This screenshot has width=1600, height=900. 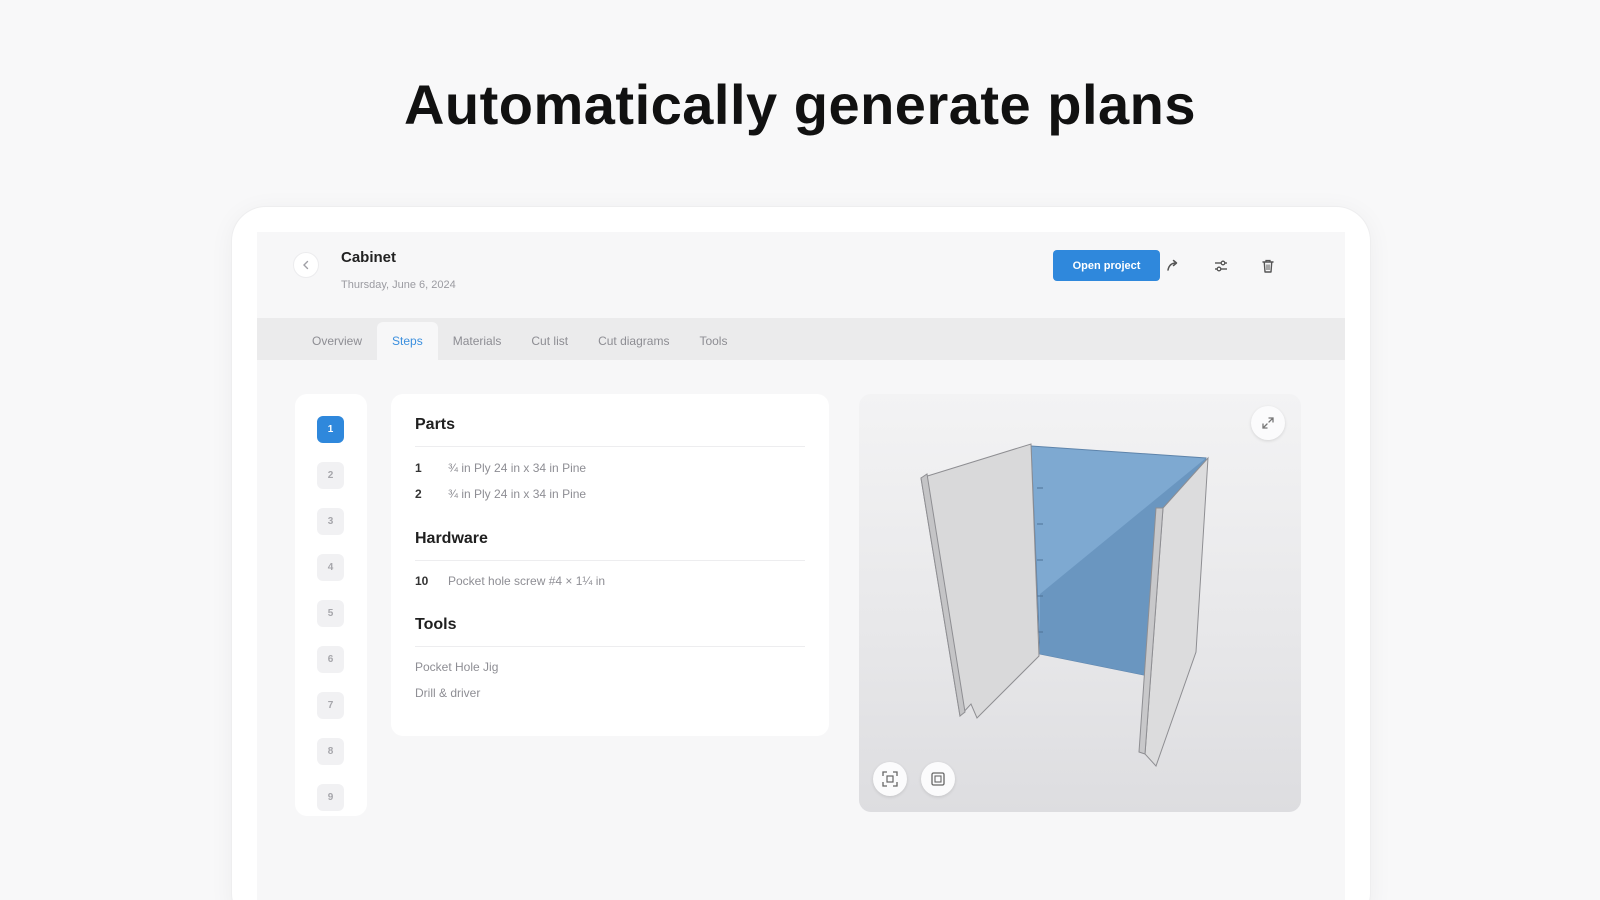 I want to click on tool-label: Drill & driver, so click(x=448, y=693).